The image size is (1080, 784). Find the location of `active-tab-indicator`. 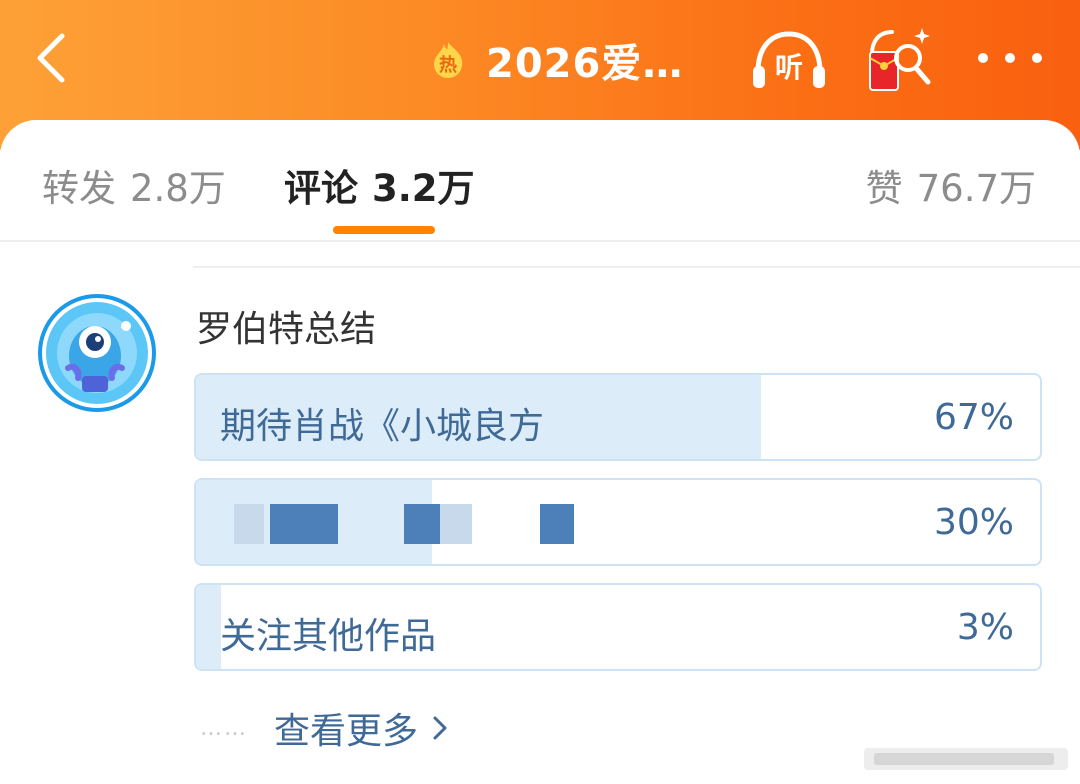

active-tab-indicator is located at coordinates (384, 230).